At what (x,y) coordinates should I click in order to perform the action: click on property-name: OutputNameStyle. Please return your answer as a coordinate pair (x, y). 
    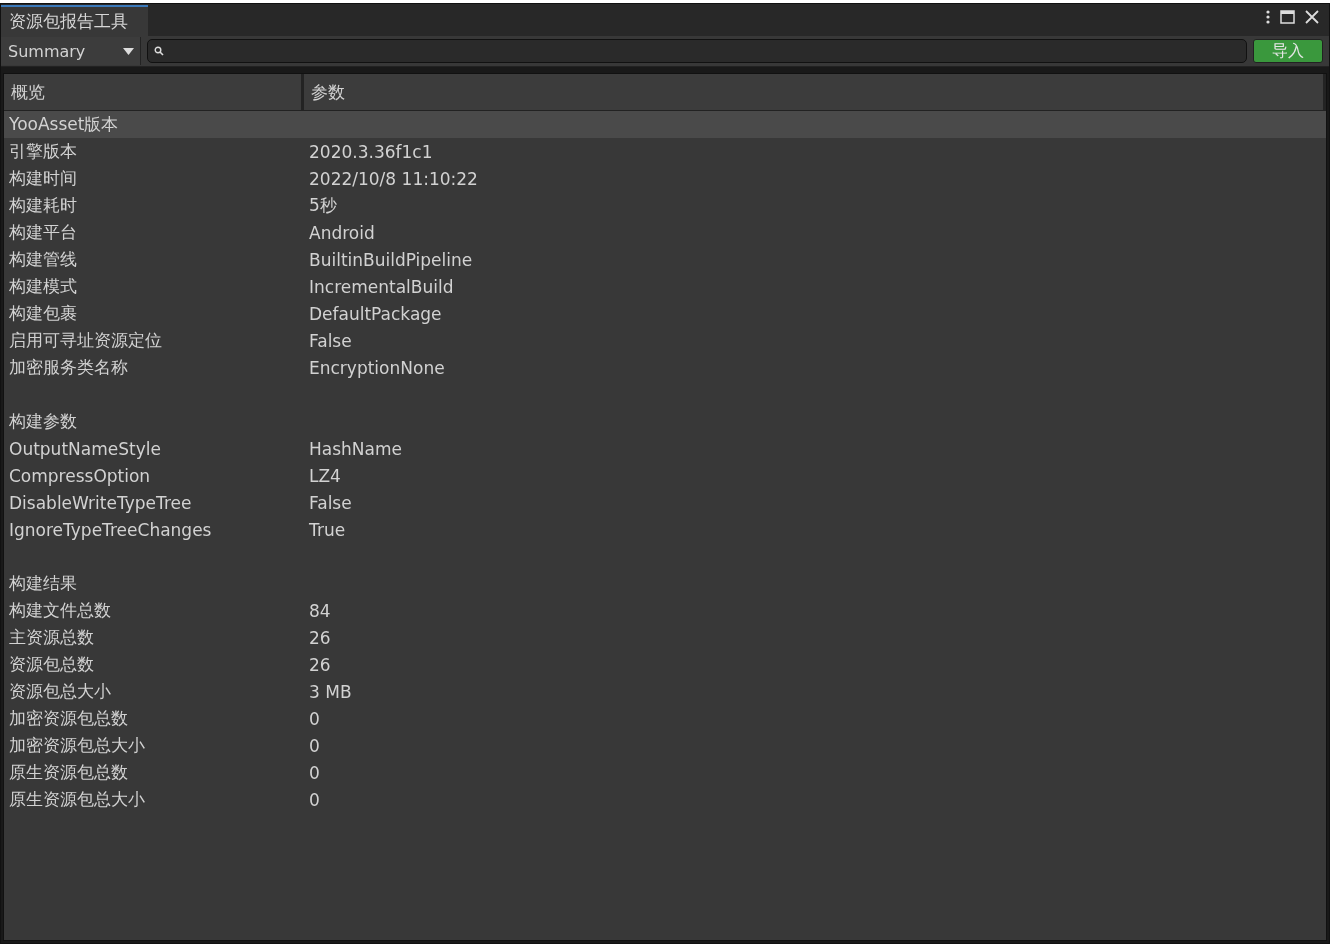
    Looking at the image, I should click on (85, 448).